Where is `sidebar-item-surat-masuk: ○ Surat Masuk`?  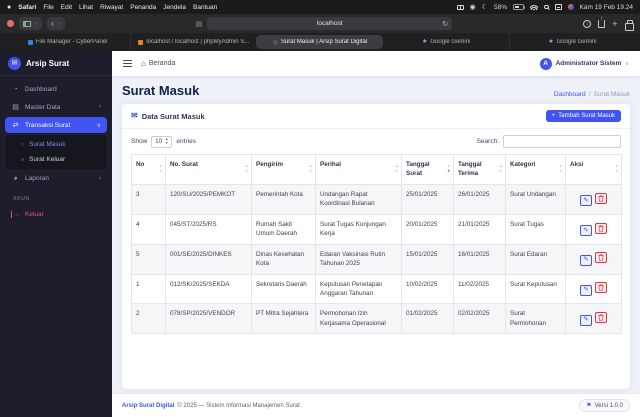
sidebar-item-surat-masuk: ○ Surat Masuk is located at coordinates (56, 144).